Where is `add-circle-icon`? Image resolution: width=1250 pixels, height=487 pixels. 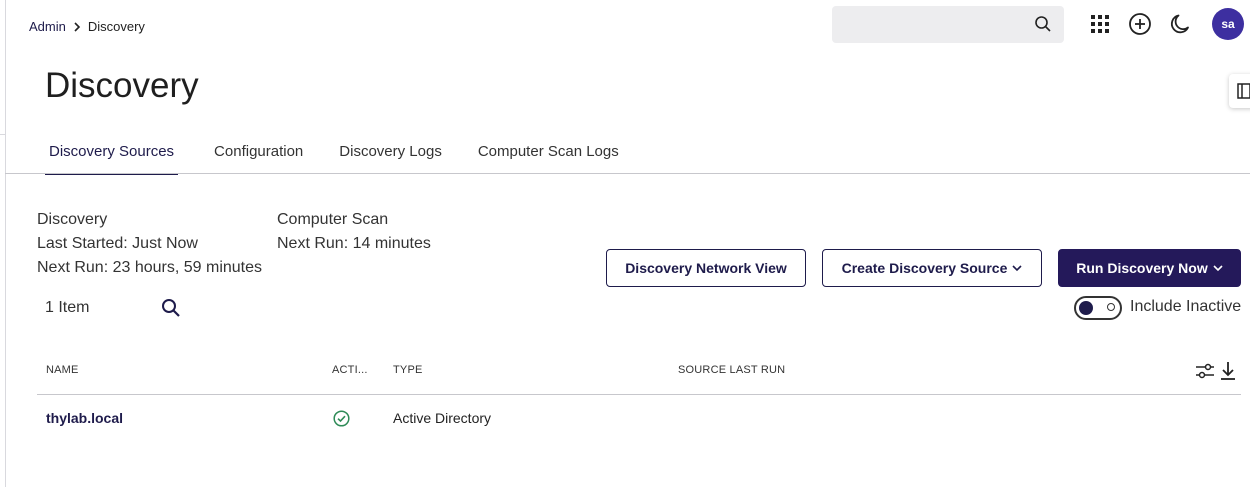
add-circle-icon is located at coordinates (1140, 24).